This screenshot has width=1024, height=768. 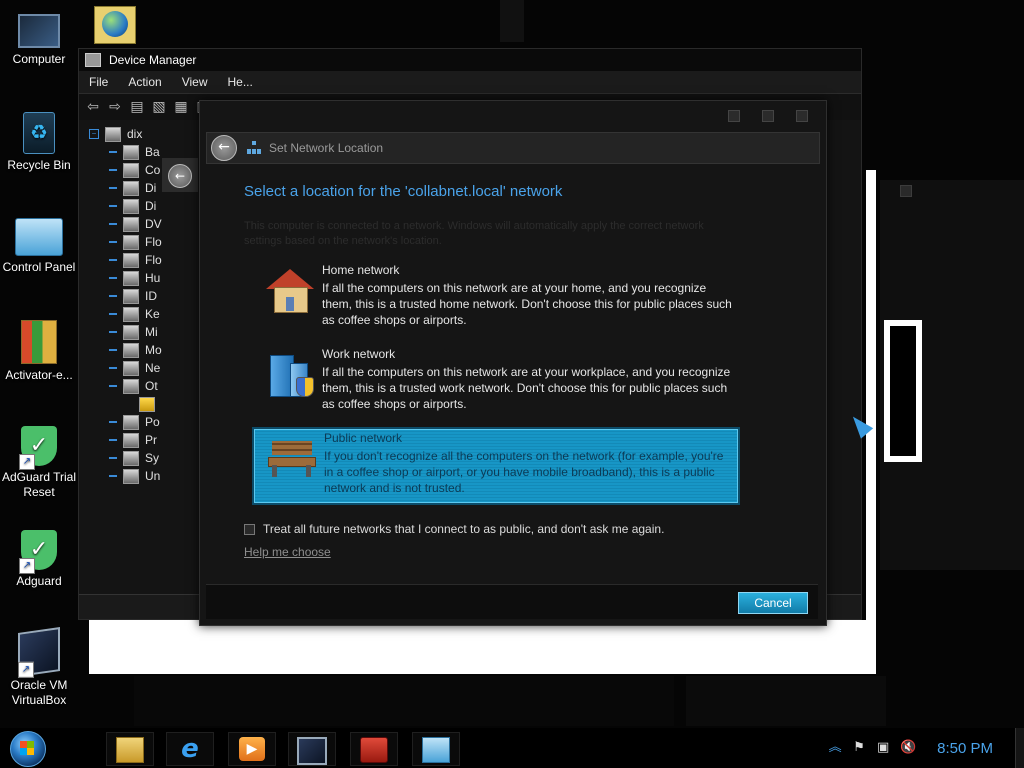 I want to click on taskbar-app-file-explorer, so click(x=130, y=749).